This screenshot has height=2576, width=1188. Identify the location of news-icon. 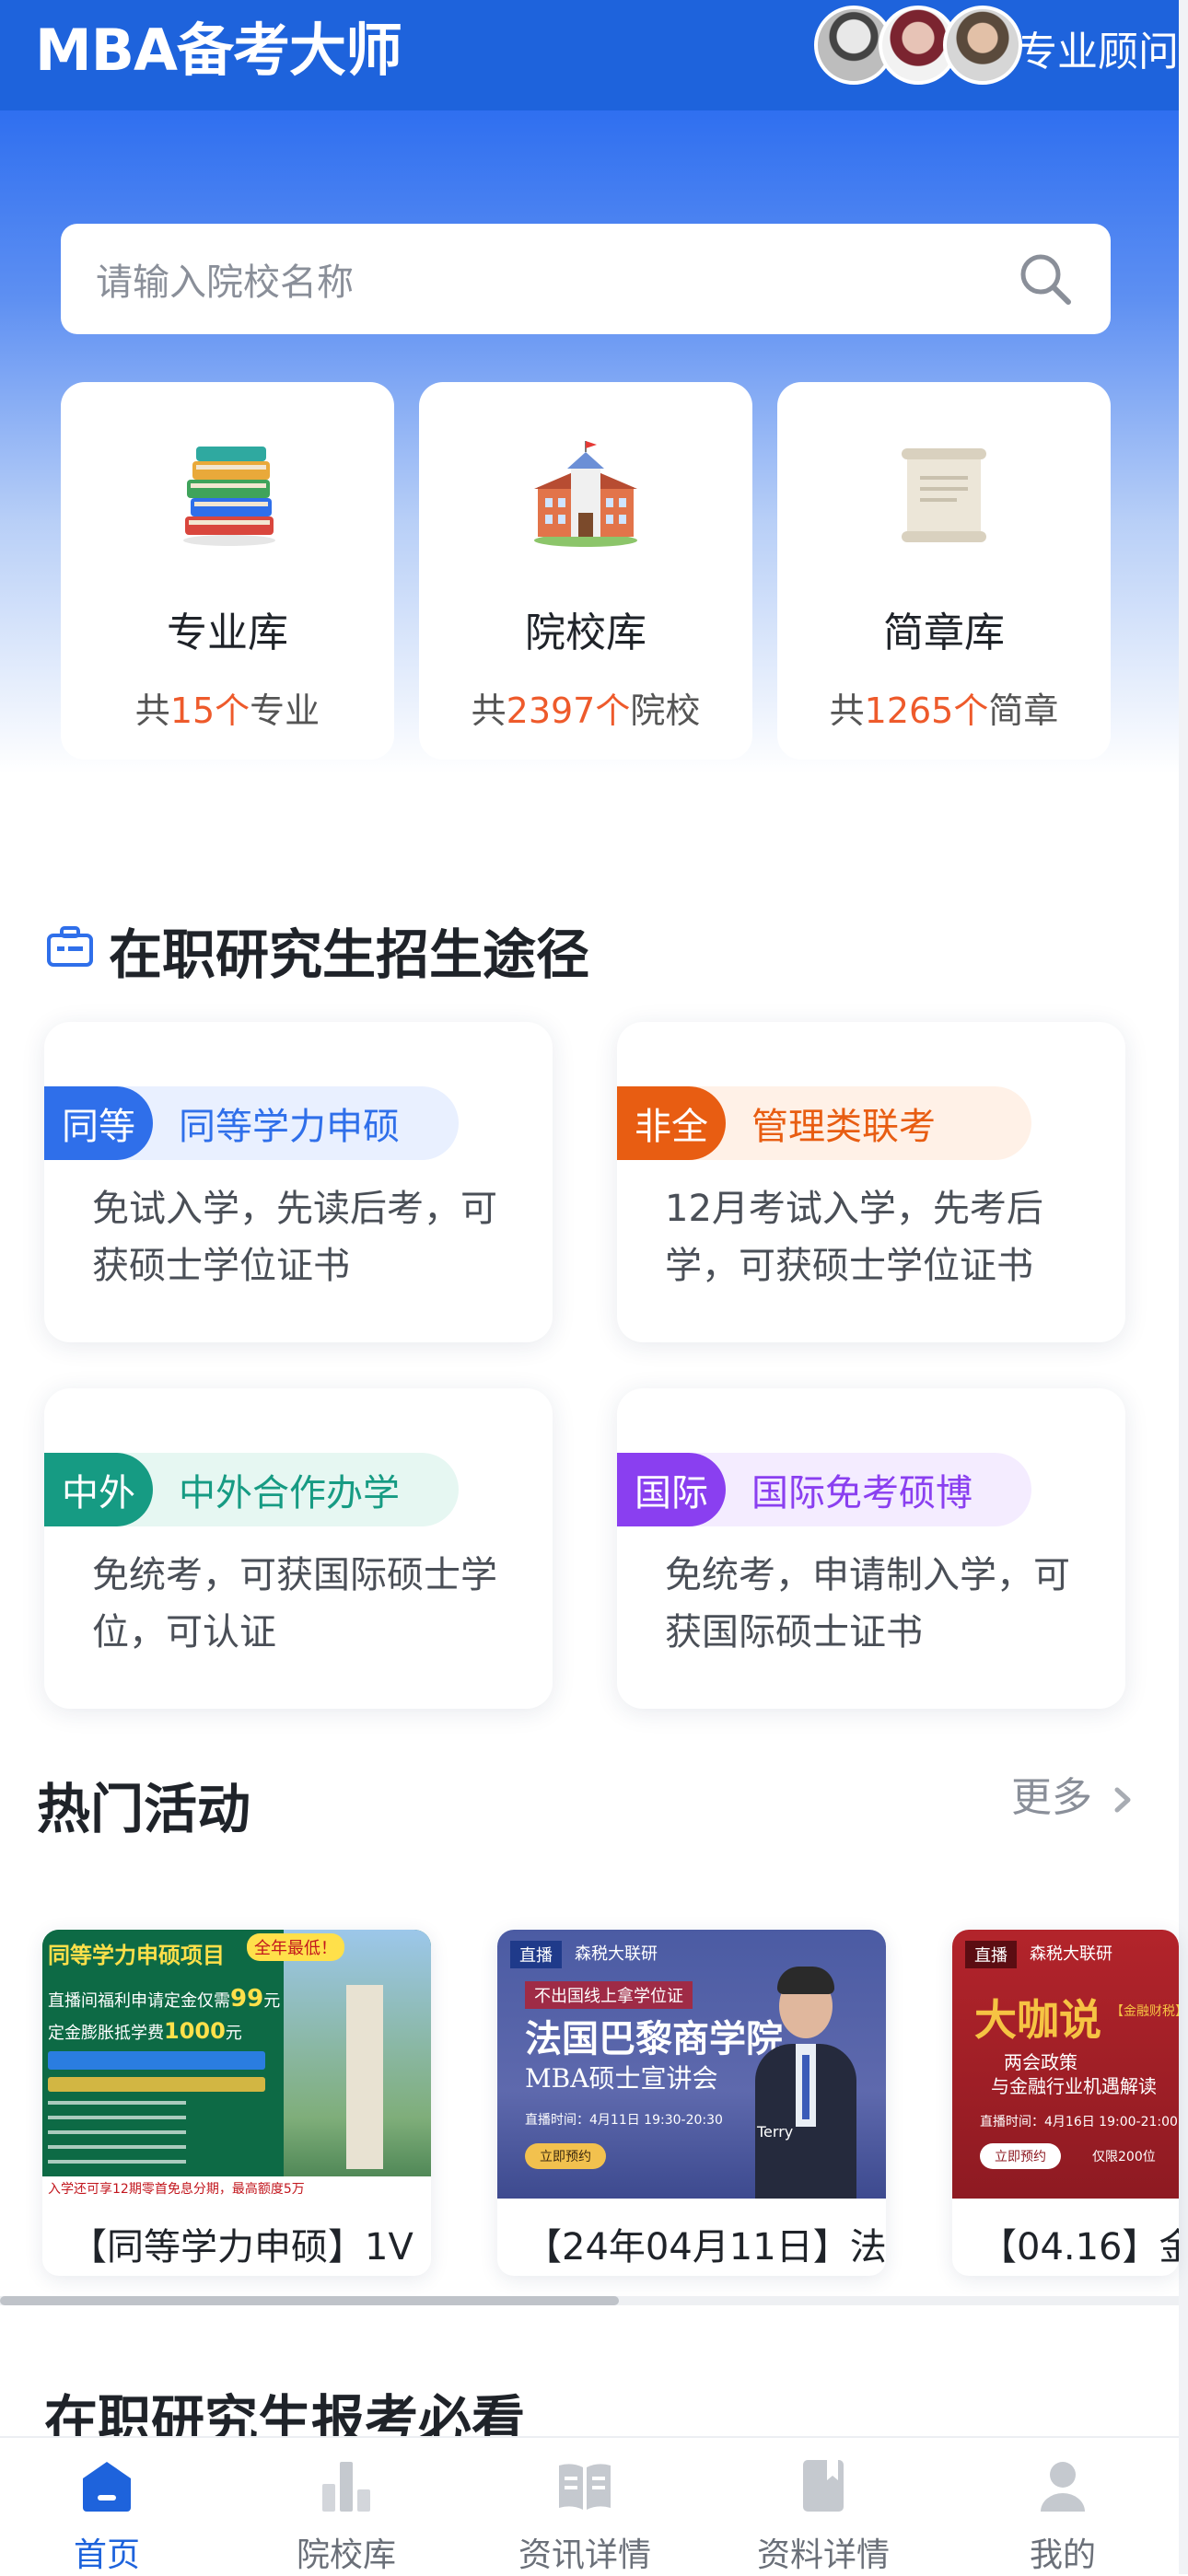
(585, 2487).